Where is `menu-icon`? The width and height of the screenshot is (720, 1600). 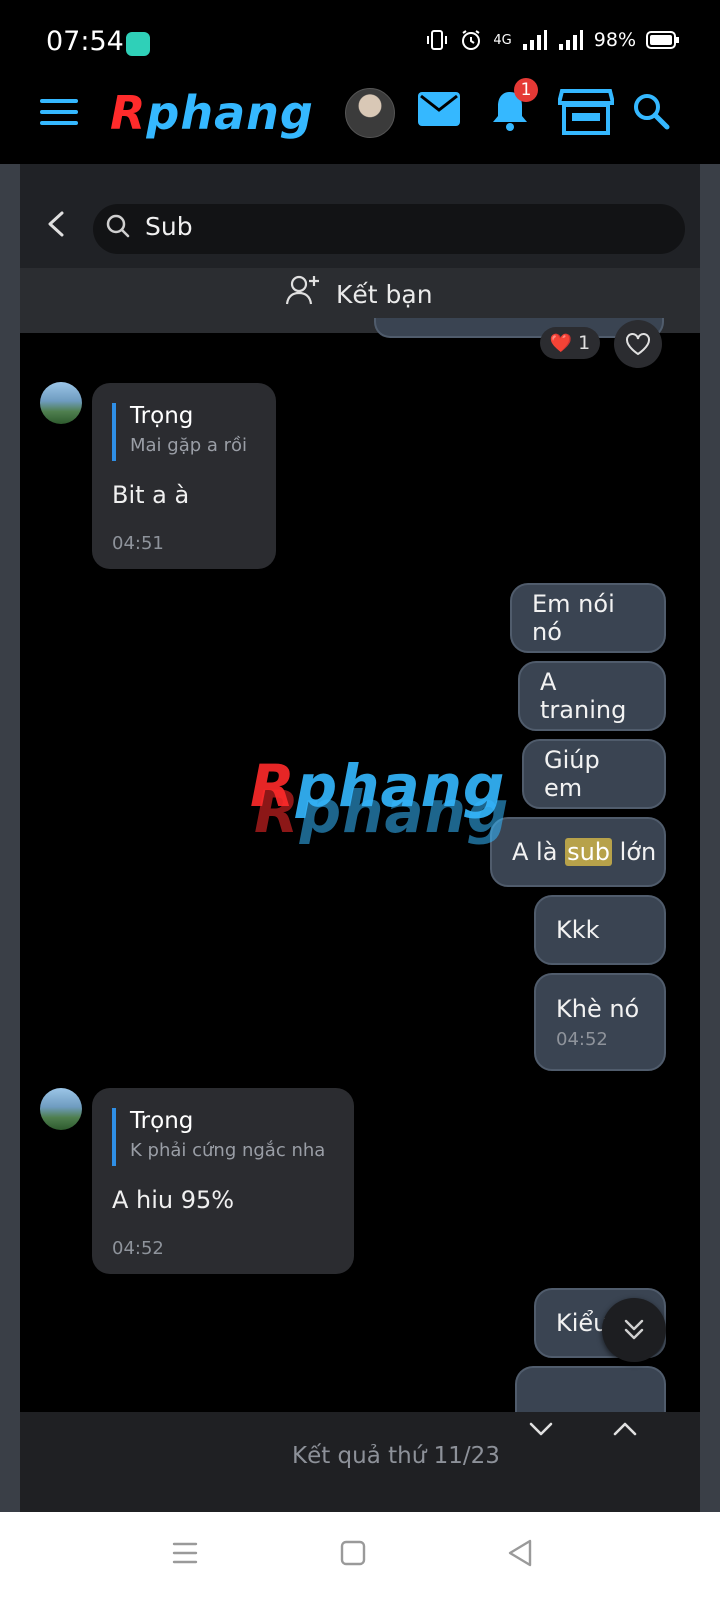 menu-icon is located at coordinates (59, 112).